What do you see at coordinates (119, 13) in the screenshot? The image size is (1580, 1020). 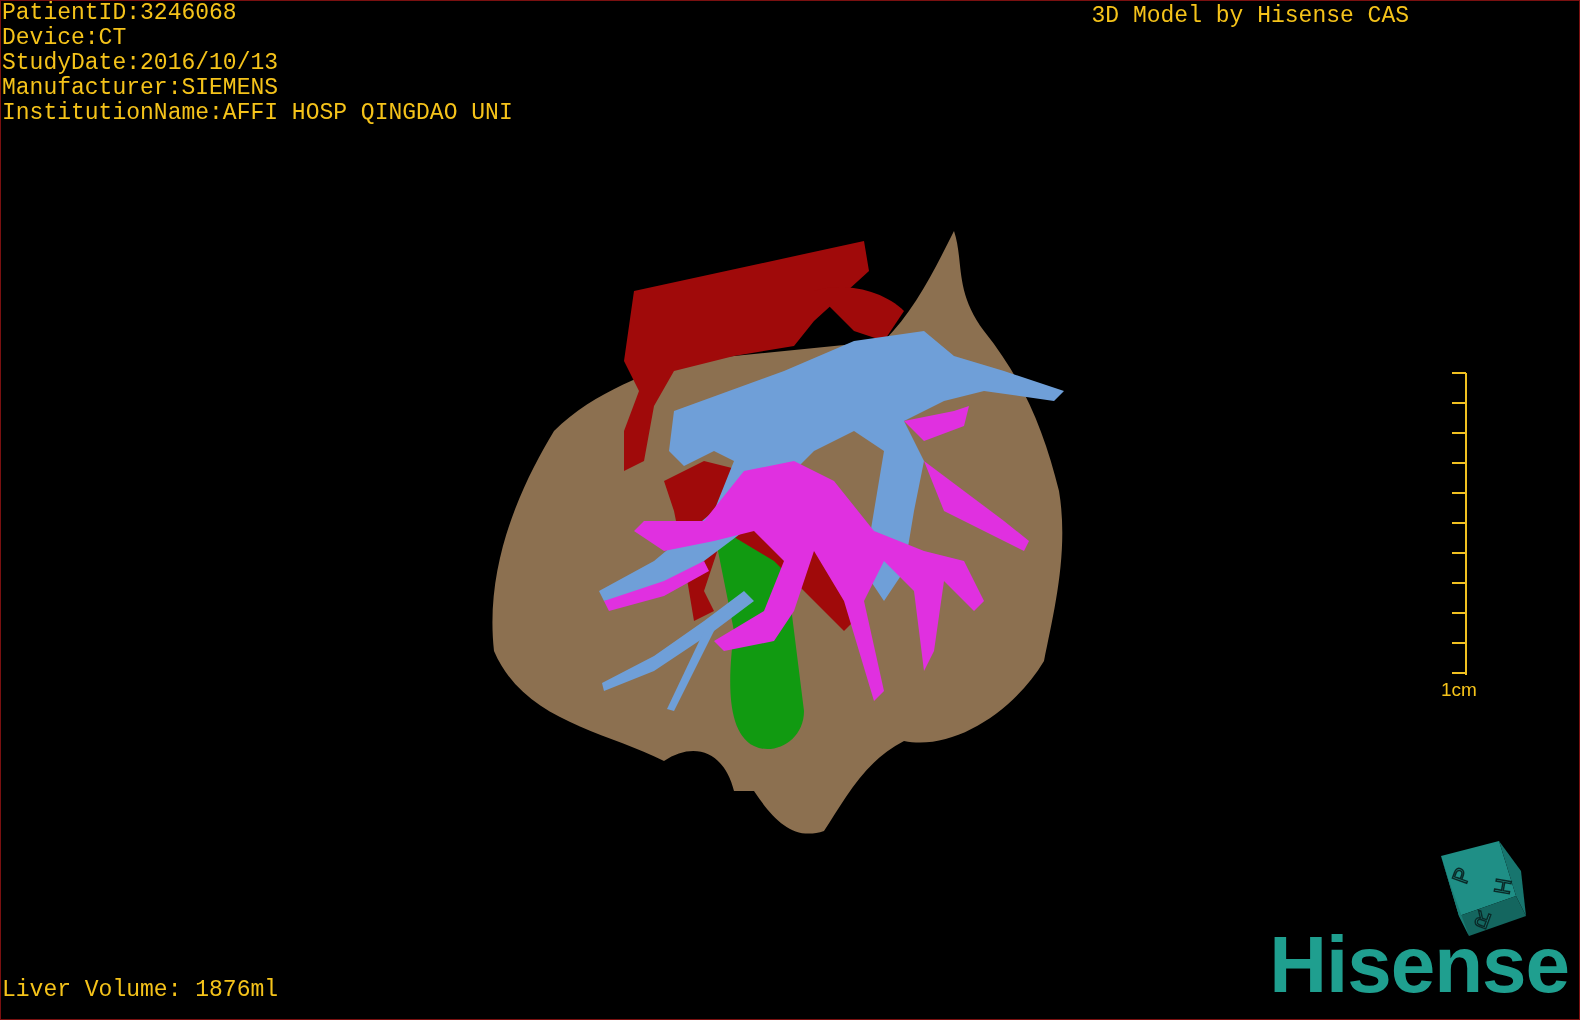 I see `patient-info-text: PatientID:3246068` at bounding box center [119, 13].